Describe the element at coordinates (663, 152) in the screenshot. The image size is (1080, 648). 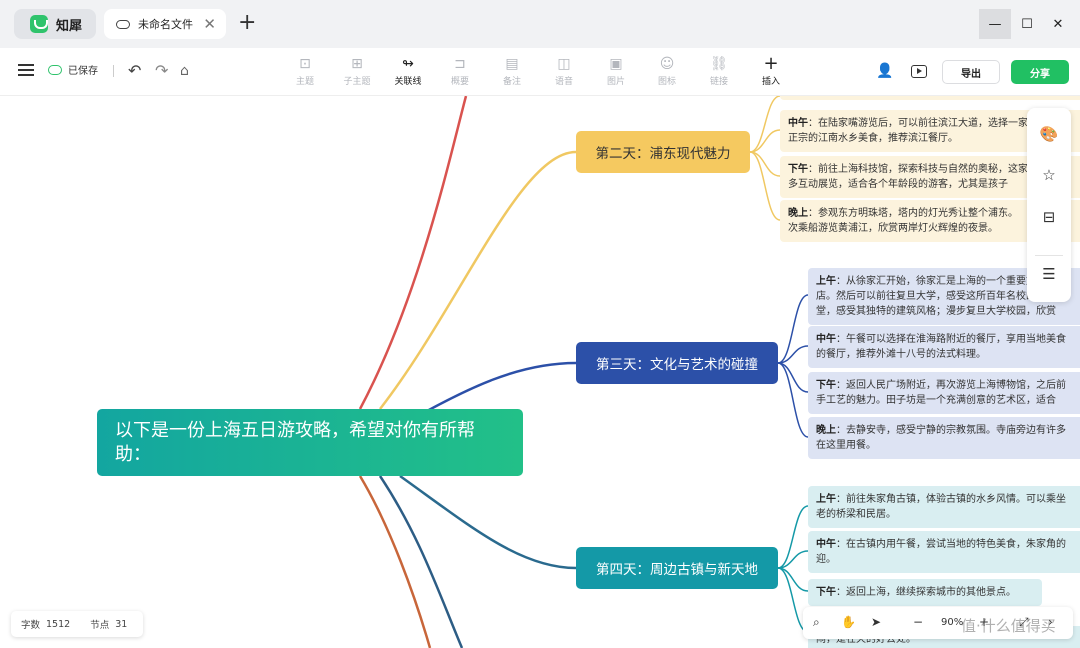
I see `branch-day2: 第二天：浦东现代魅力` at that location.